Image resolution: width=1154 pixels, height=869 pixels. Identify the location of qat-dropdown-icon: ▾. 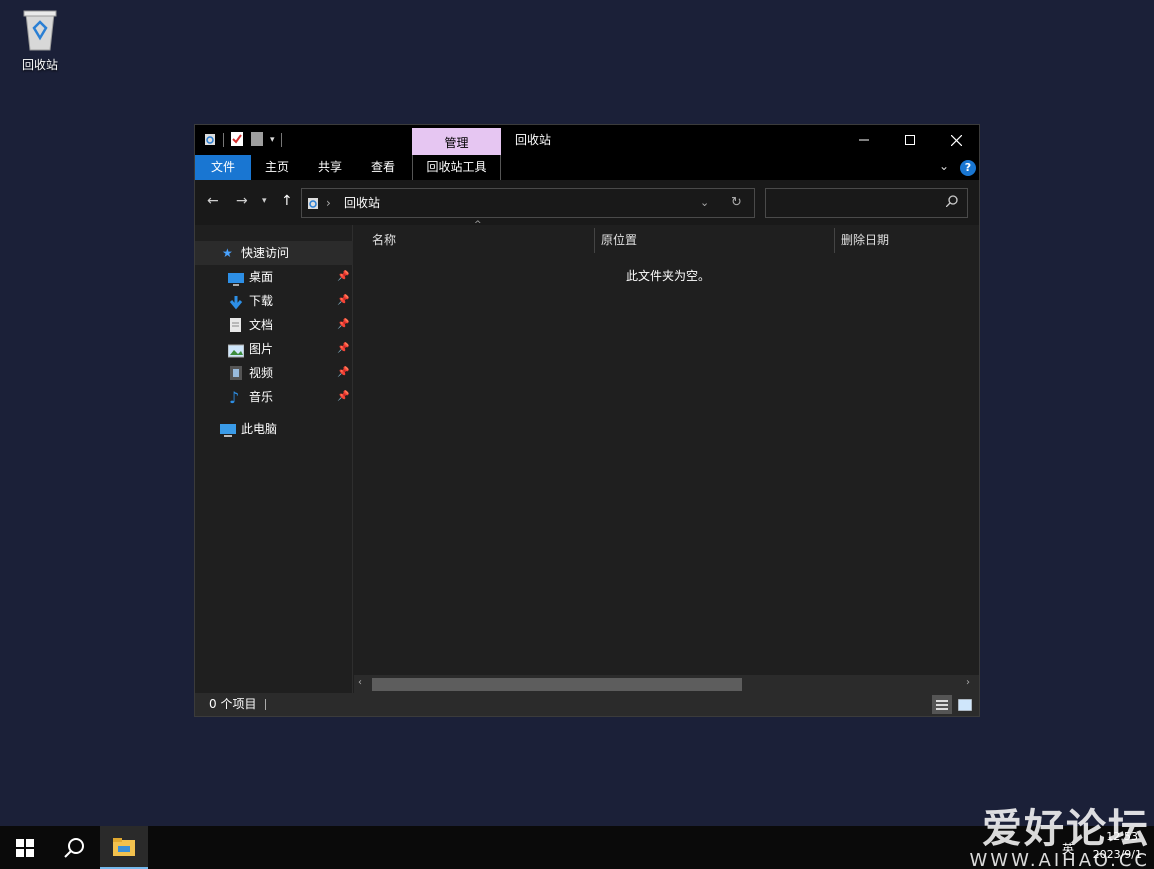
(272, 140).